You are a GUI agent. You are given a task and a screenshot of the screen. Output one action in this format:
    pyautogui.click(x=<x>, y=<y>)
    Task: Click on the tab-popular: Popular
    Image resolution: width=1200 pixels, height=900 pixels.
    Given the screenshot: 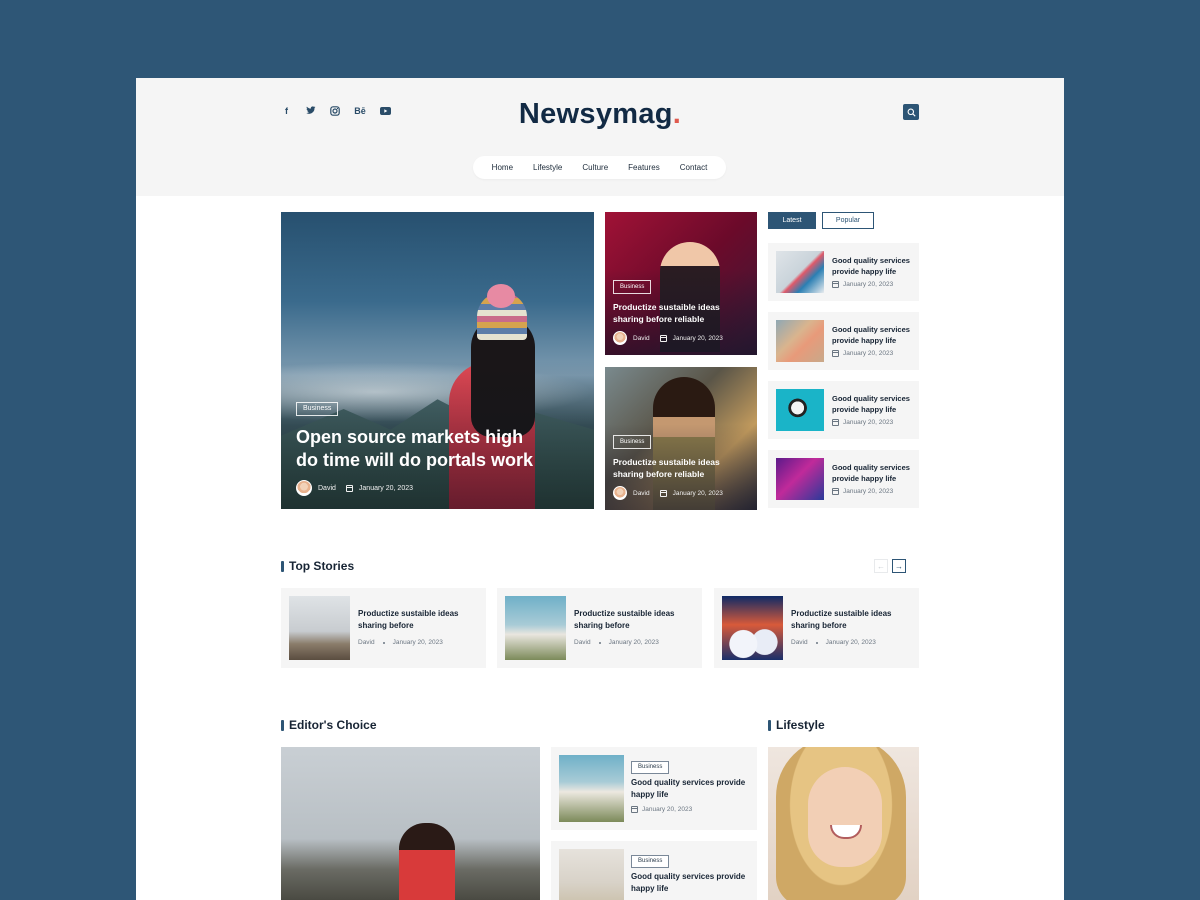 What is the action you would take?
    pyautogui.click(x=848, y=220)
    